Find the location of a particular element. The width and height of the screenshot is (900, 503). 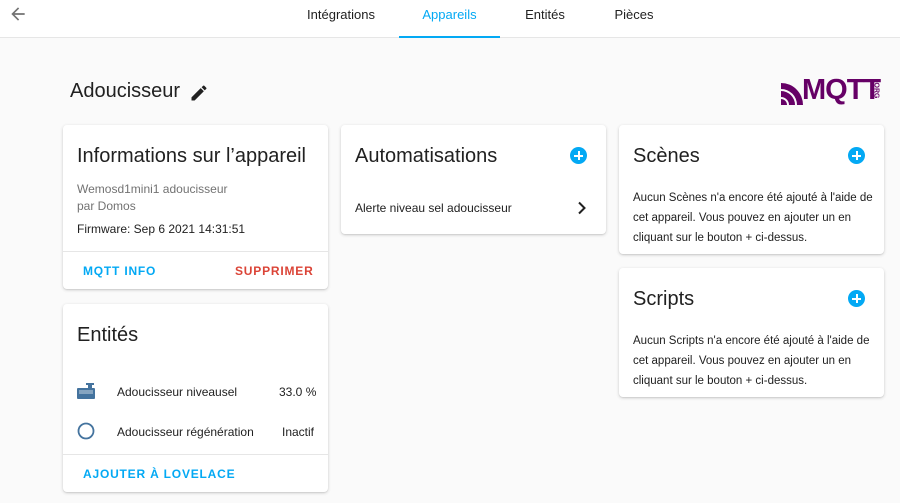

water-tank-icon is located at coordinates (86, 391).